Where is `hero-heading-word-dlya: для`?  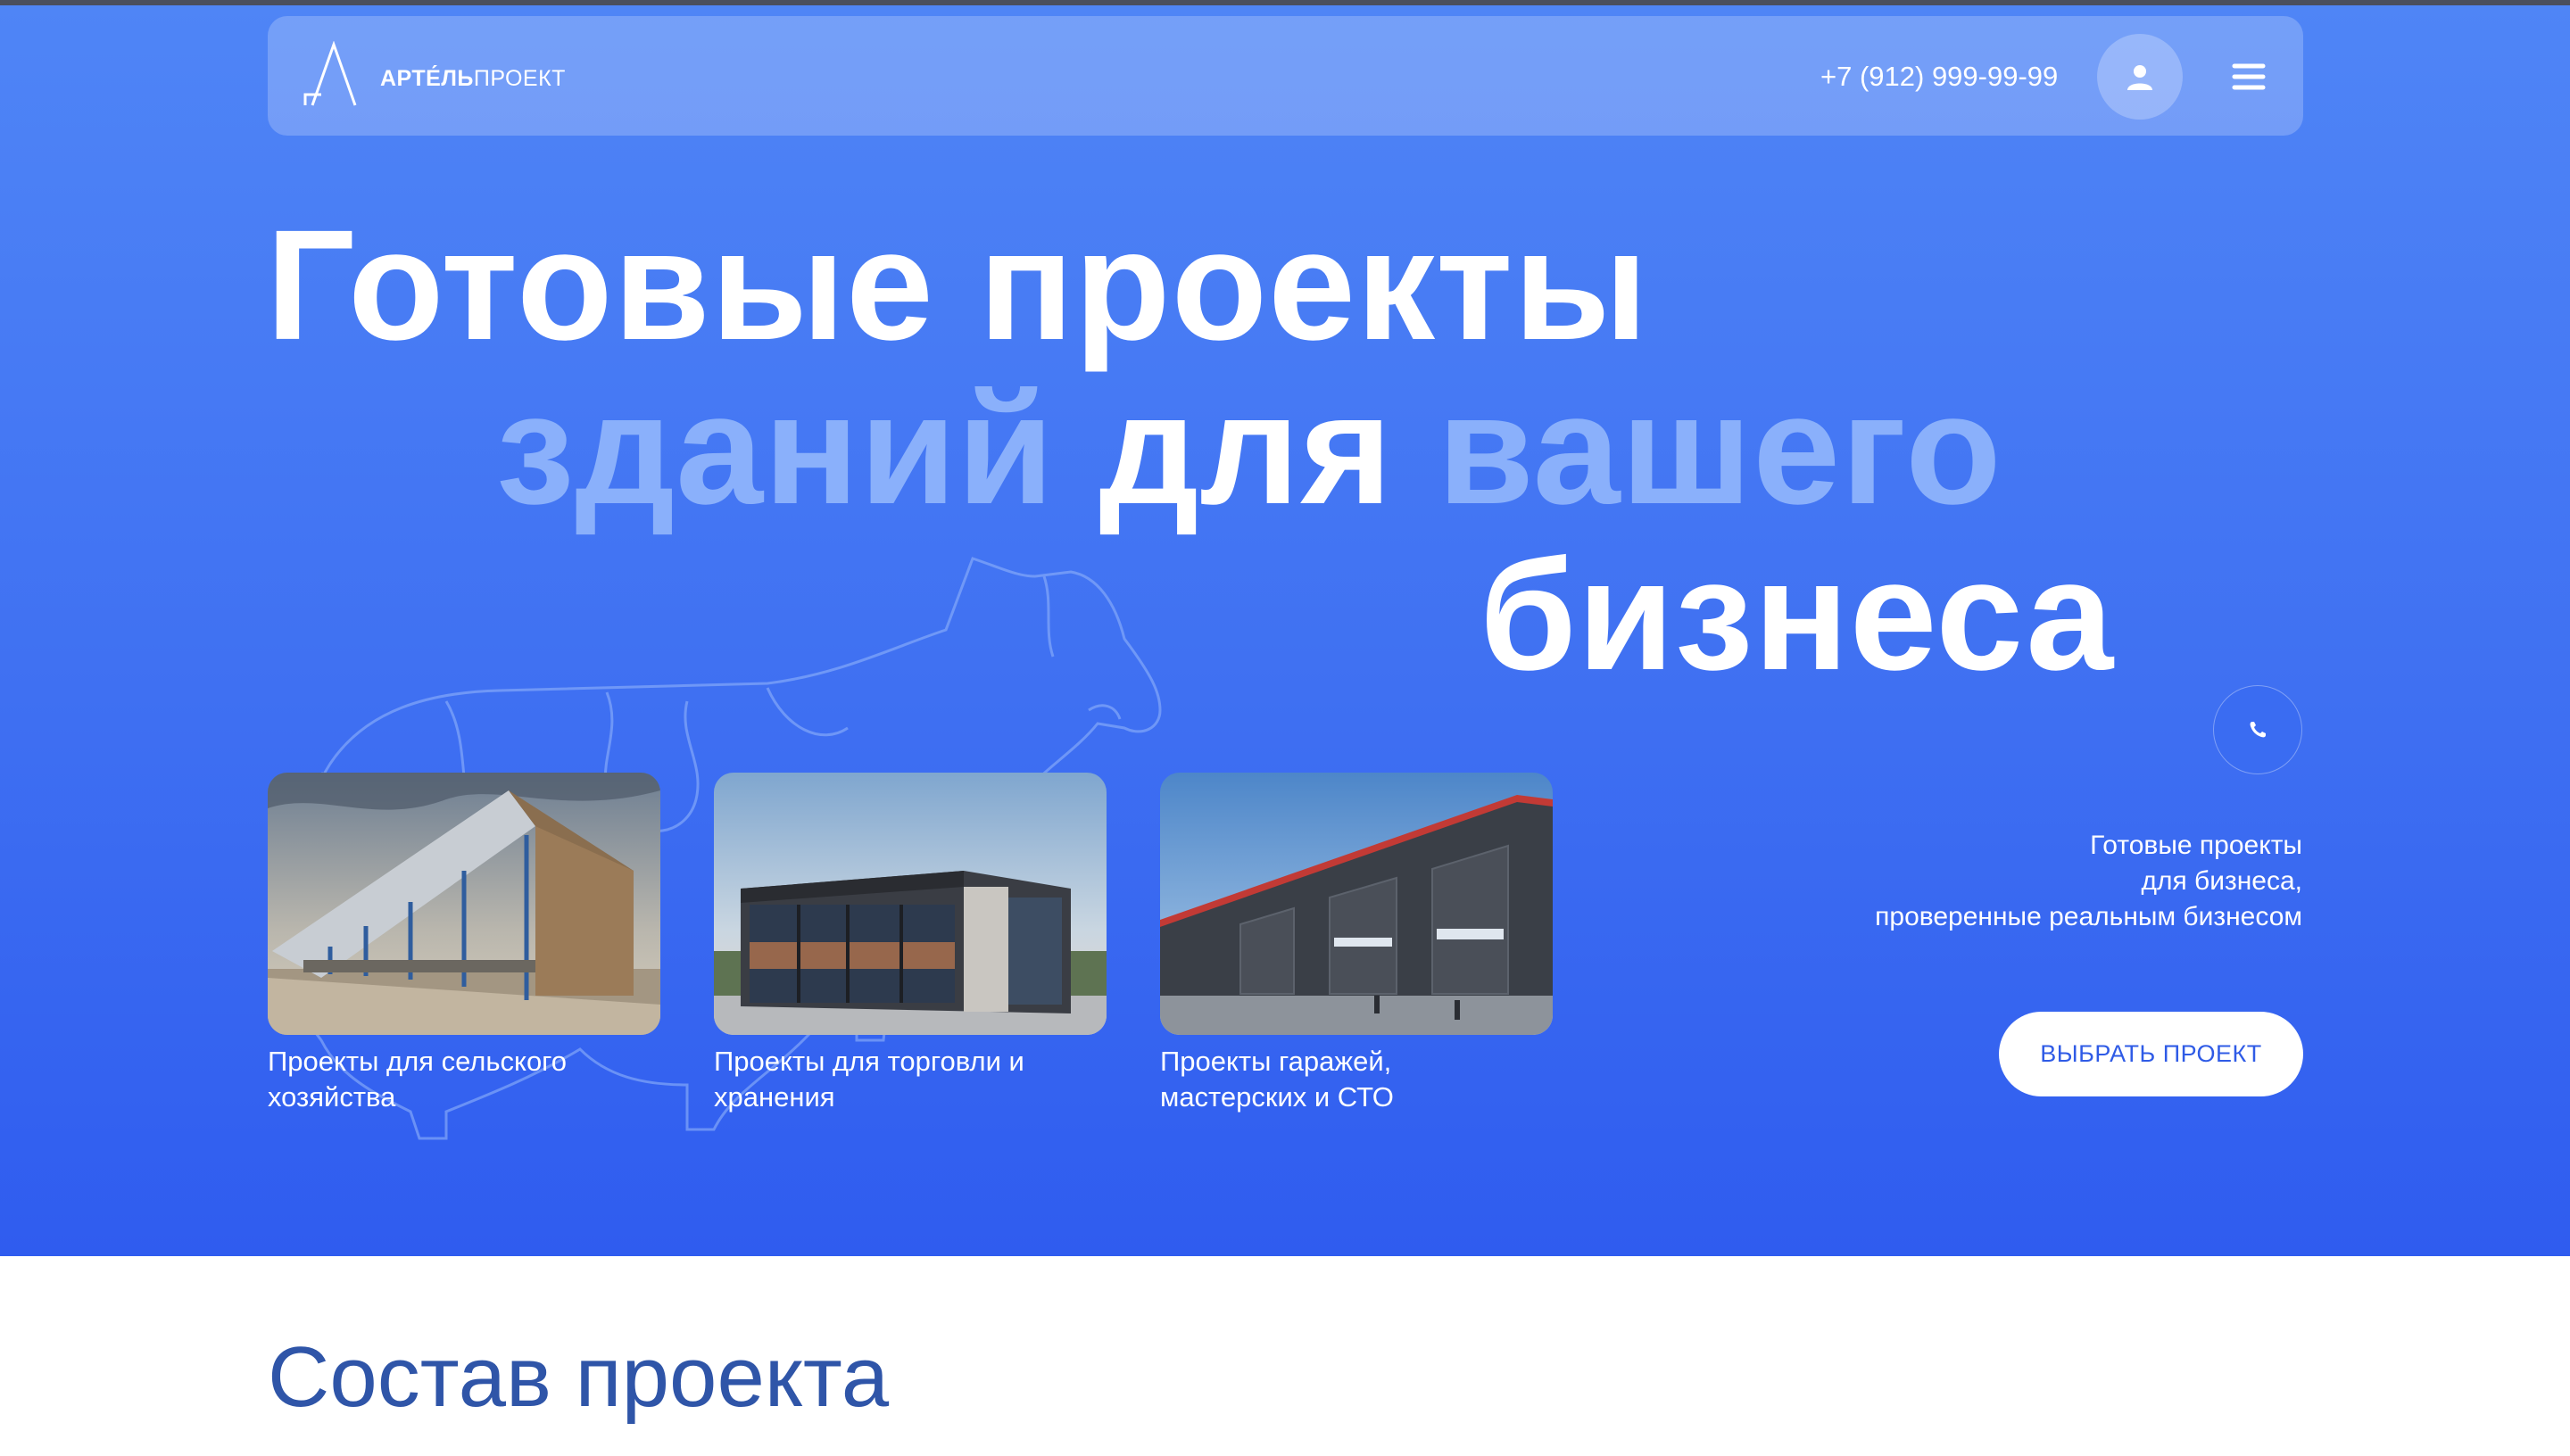
hero-heading-word-dlya: для is located at coordinates (1245, 450).